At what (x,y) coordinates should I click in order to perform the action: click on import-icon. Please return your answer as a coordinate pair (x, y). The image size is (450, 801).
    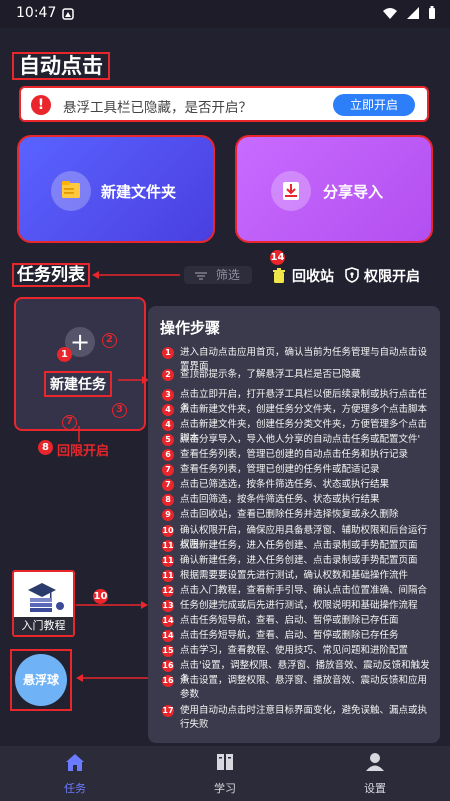
    Looking at the image, I should click on (291, 191).